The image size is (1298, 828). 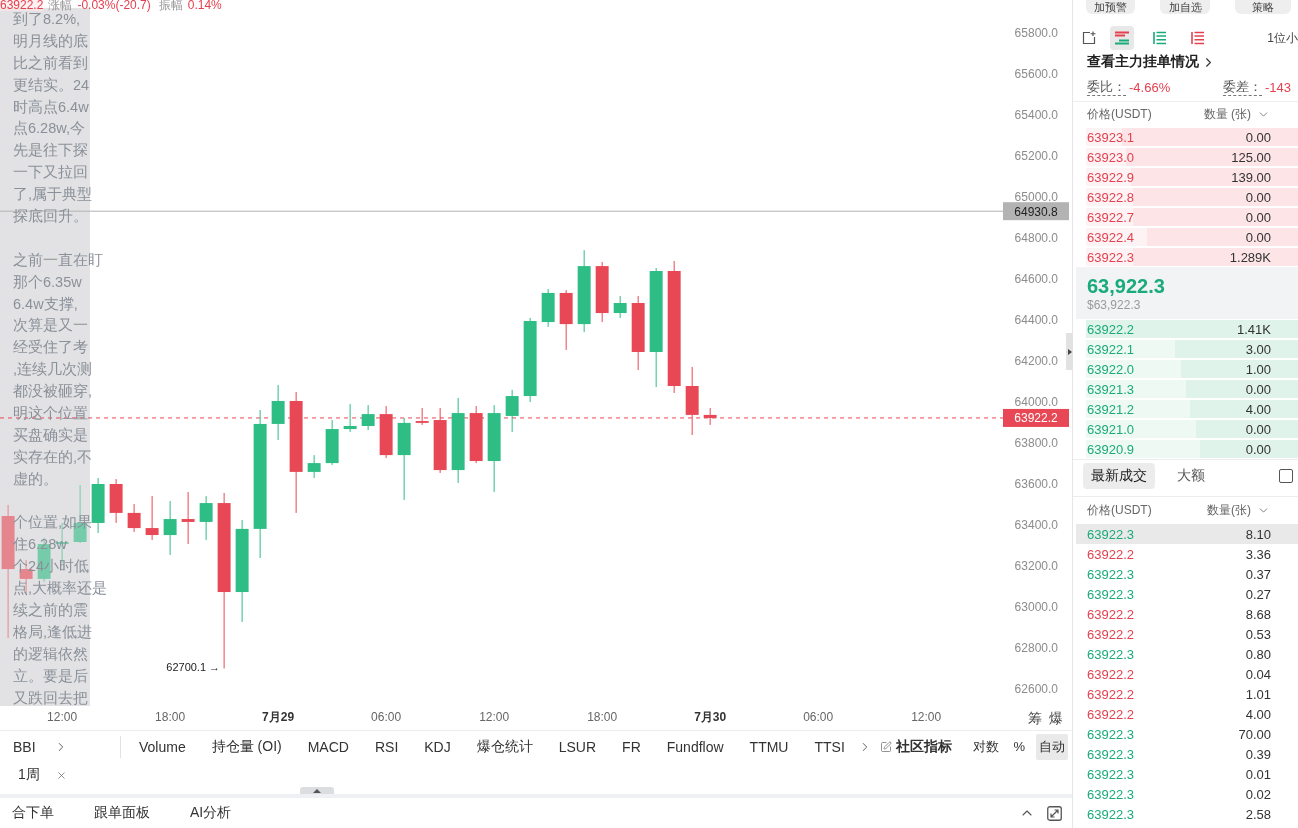 What do you see at coordinates (1227, 114) in the screenshot?
I see `column-header: 数量 (张)` at bounding box center [1227, 114].